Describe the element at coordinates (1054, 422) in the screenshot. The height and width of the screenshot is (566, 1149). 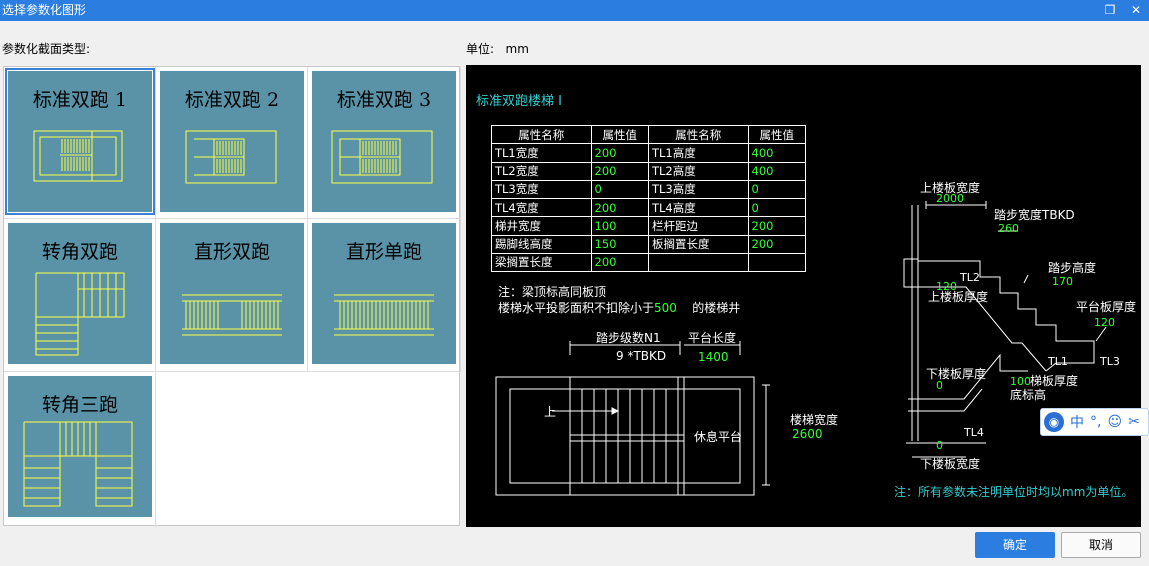
I see `ime-logo-icon: ◉` at that location.